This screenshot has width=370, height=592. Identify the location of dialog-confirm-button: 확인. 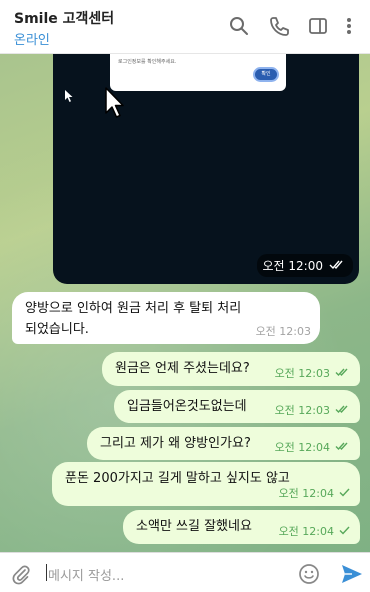
(266, 74).